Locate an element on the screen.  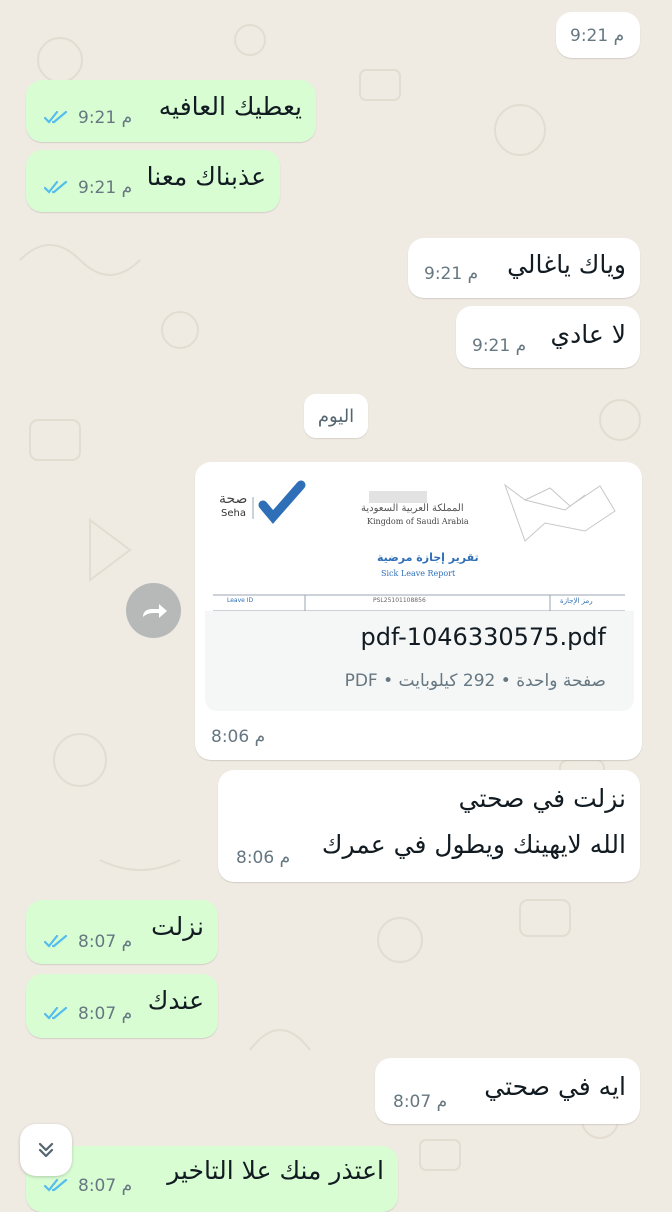
seha-logo is located at coordinates (419, 545).